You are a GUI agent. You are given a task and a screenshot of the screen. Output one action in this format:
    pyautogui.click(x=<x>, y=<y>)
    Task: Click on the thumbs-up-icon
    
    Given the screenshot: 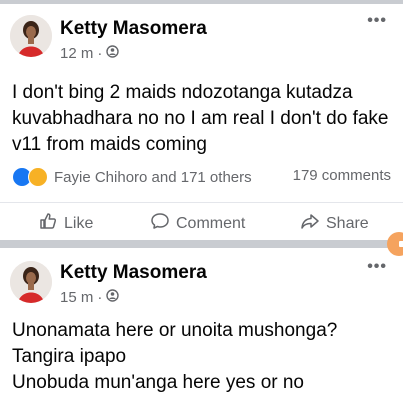 What is the action you would take?
    pyautogui.click(x=48, y=223)
    